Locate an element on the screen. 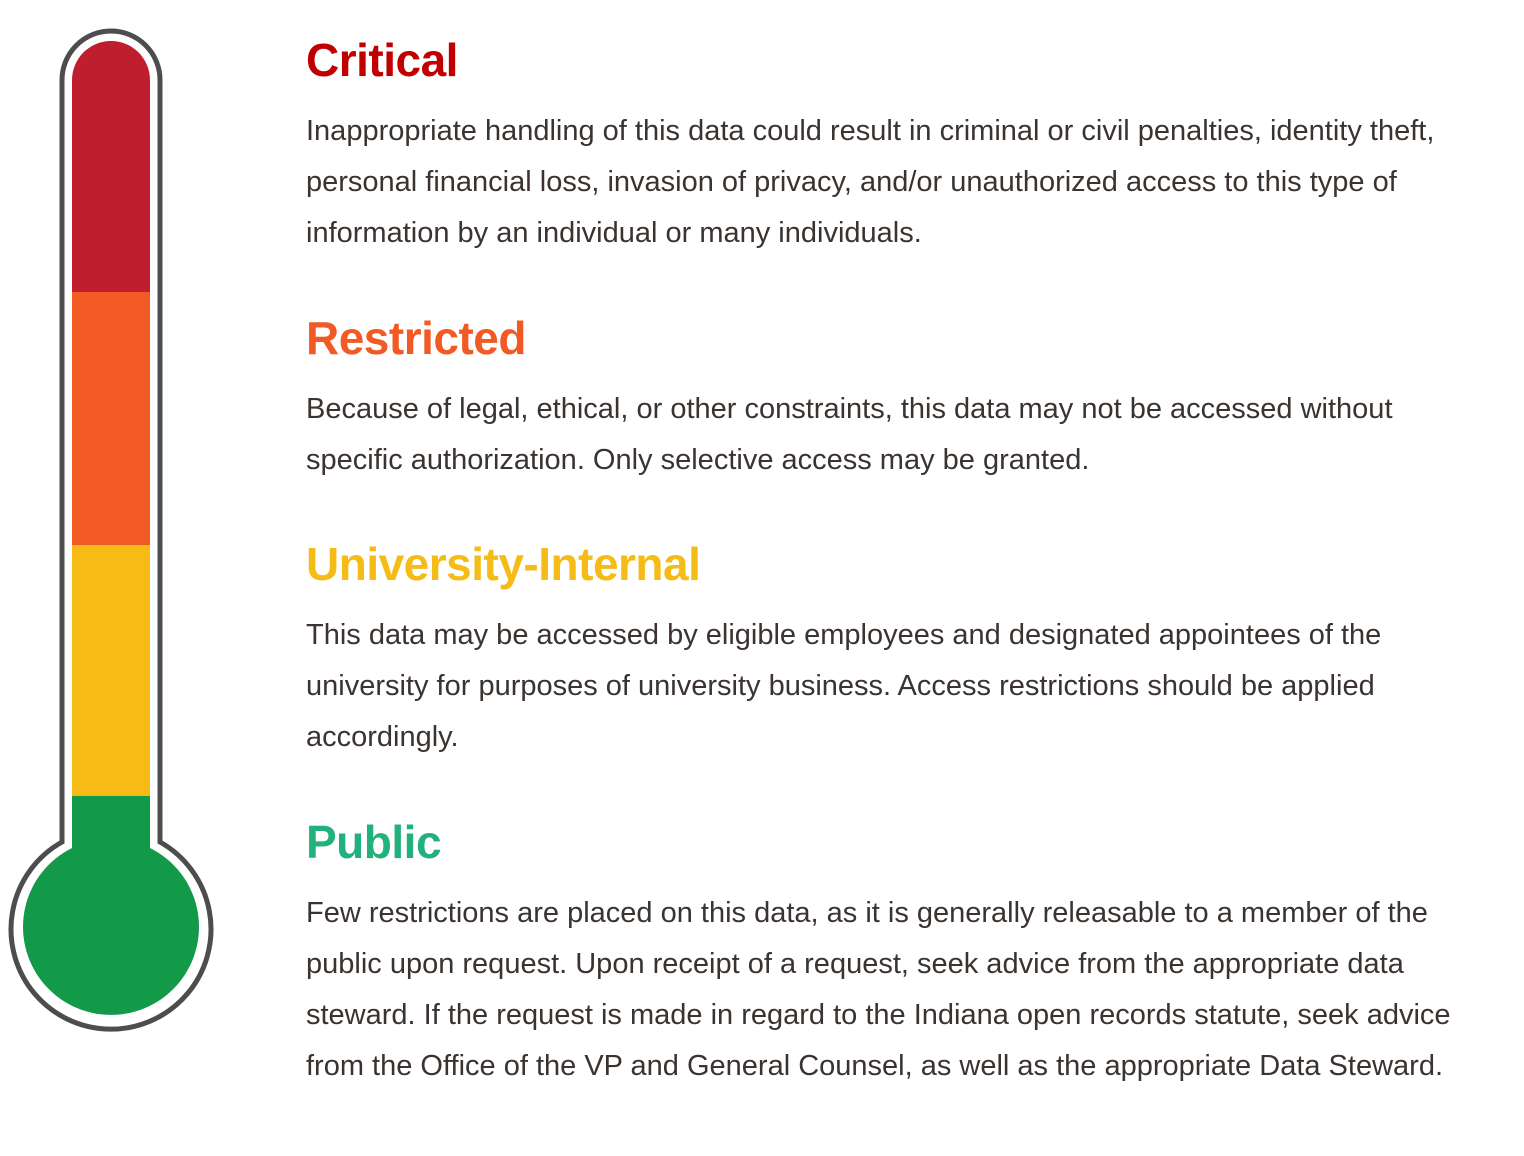  thermometer-graphic is located at coordinates (111, 530).